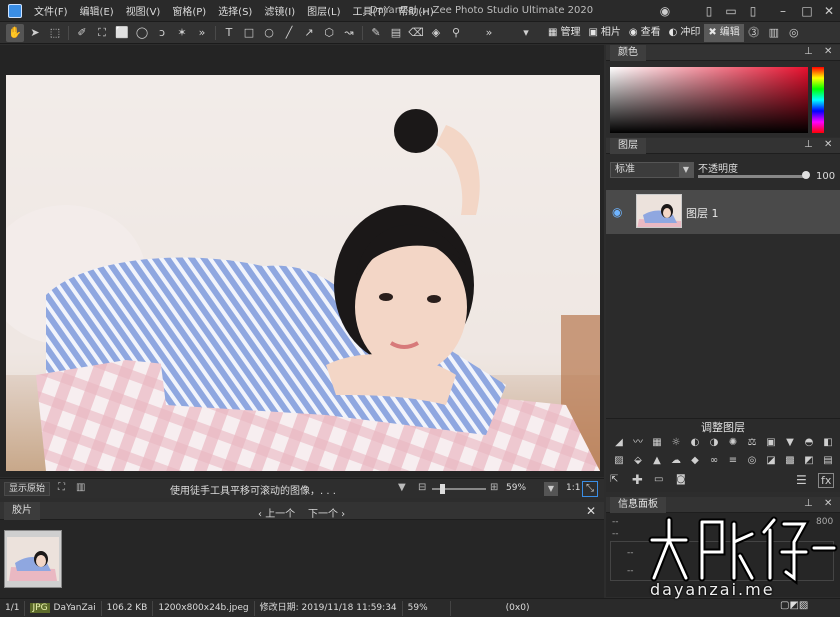  What do you see at coordinates (376, 33) in the screenshot?
I see `brush-tool-icon: ✎` at bounding box center [376, 33].